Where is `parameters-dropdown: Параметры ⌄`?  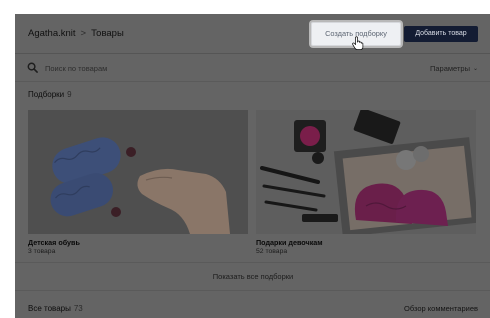 parameters-dropdown: Параметры ⌄ is located at coordinates (454, 68).